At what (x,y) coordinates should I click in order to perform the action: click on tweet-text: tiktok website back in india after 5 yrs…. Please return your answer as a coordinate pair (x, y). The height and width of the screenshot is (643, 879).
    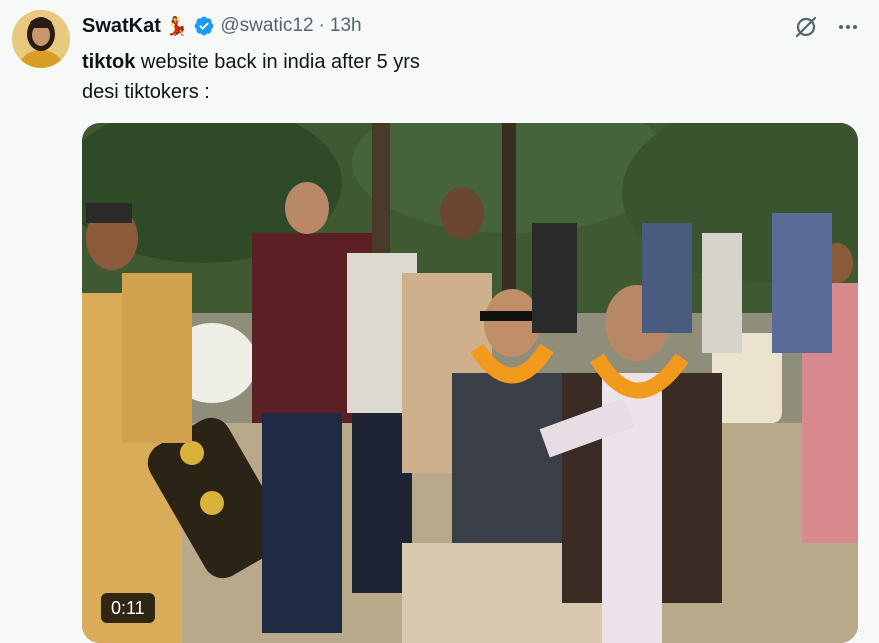
    Looking at the image, I should click on (251, 77).